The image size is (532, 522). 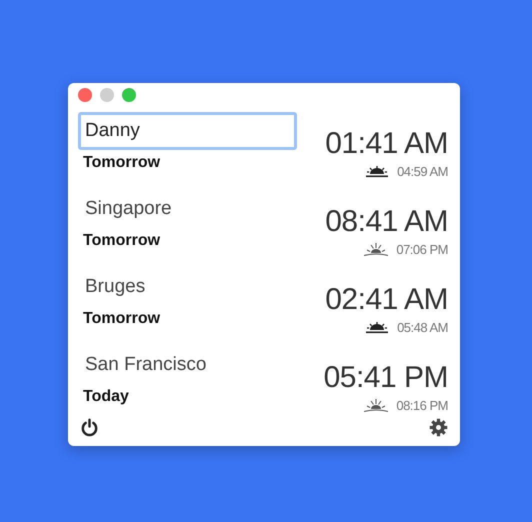 I want to click on clock-time: 05:41 PM, so click(x=386, y=378).